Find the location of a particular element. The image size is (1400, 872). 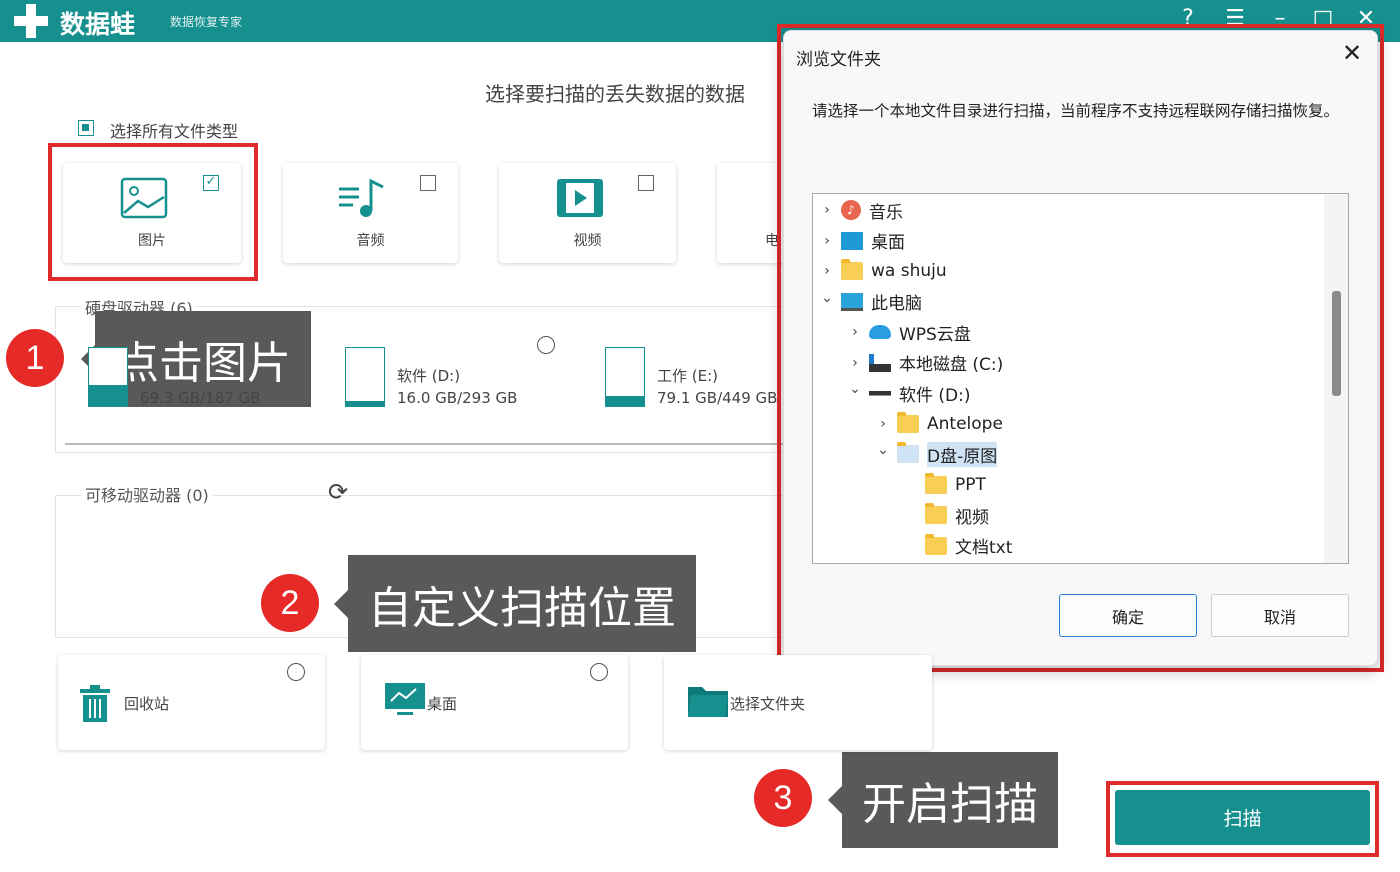

tree-item-label: 文档txt is located at coordinates (984, 548).